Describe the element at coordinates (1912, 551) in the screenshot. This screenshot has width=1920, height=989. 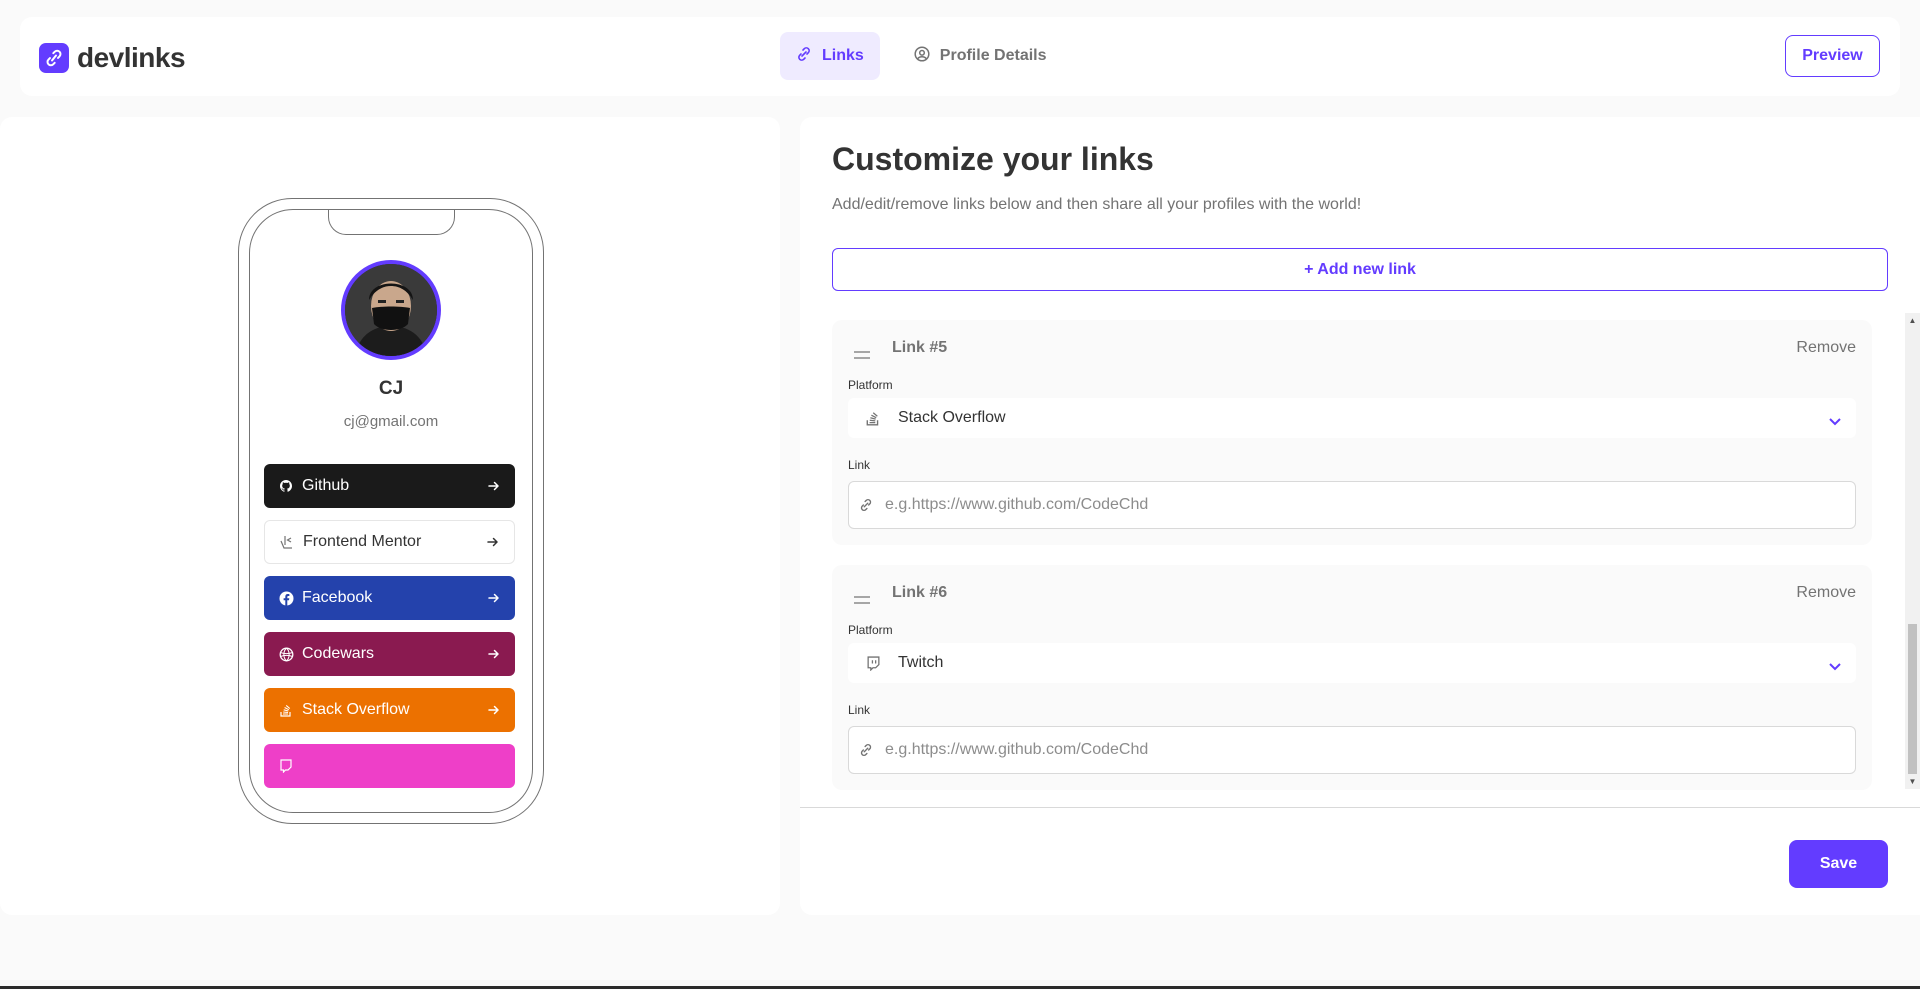
I see `links-scrollbar: ▲ ▼` at that location.